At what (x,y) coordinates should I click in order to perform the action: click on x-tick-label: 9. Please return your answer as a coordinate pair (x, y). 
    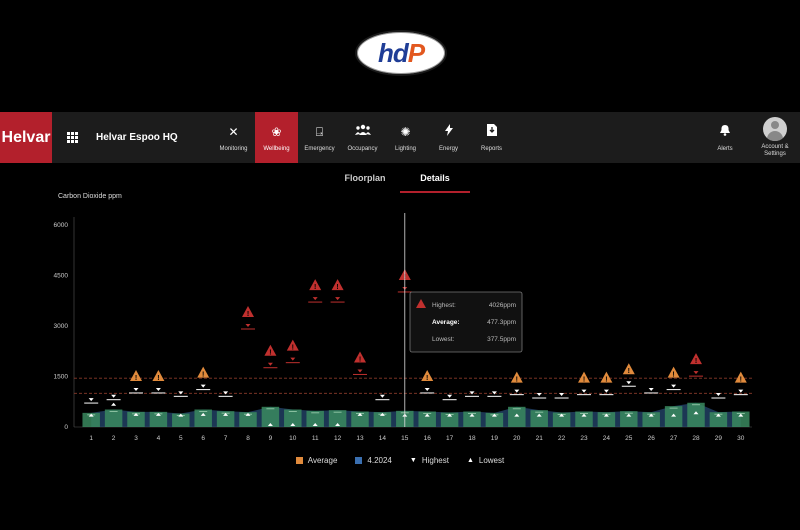
    Looking at the image, I should click on (271, 438).